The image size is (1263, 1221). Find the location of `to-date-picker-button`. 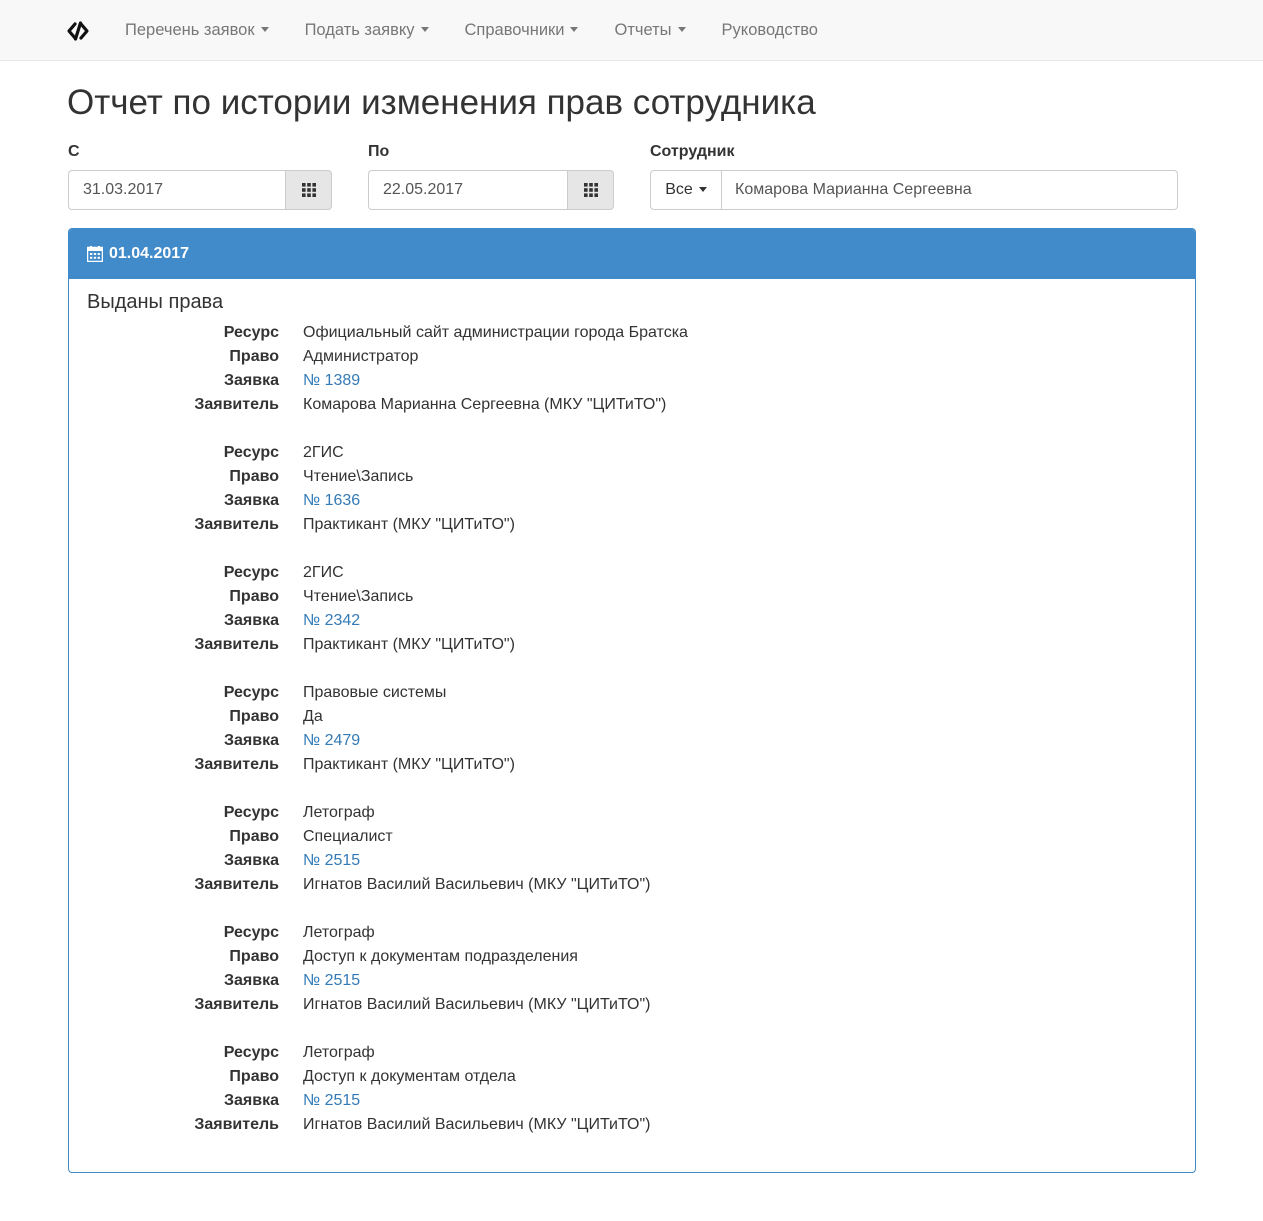

to-date-picker-button is located at coordinates (590, 190).